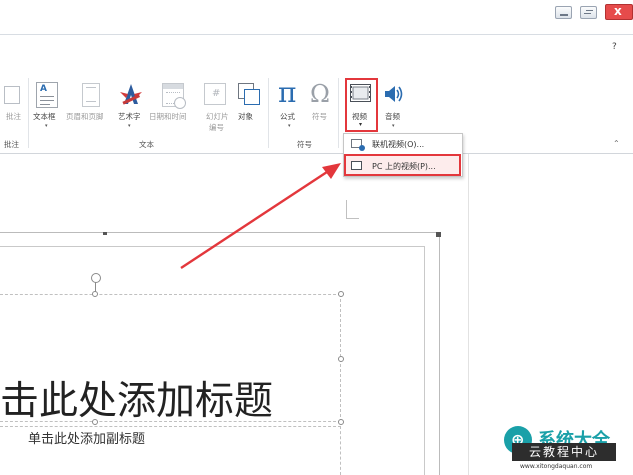 This screenshot has height=475, width=633. I want to click on wordart-icon, so click(131, 94).